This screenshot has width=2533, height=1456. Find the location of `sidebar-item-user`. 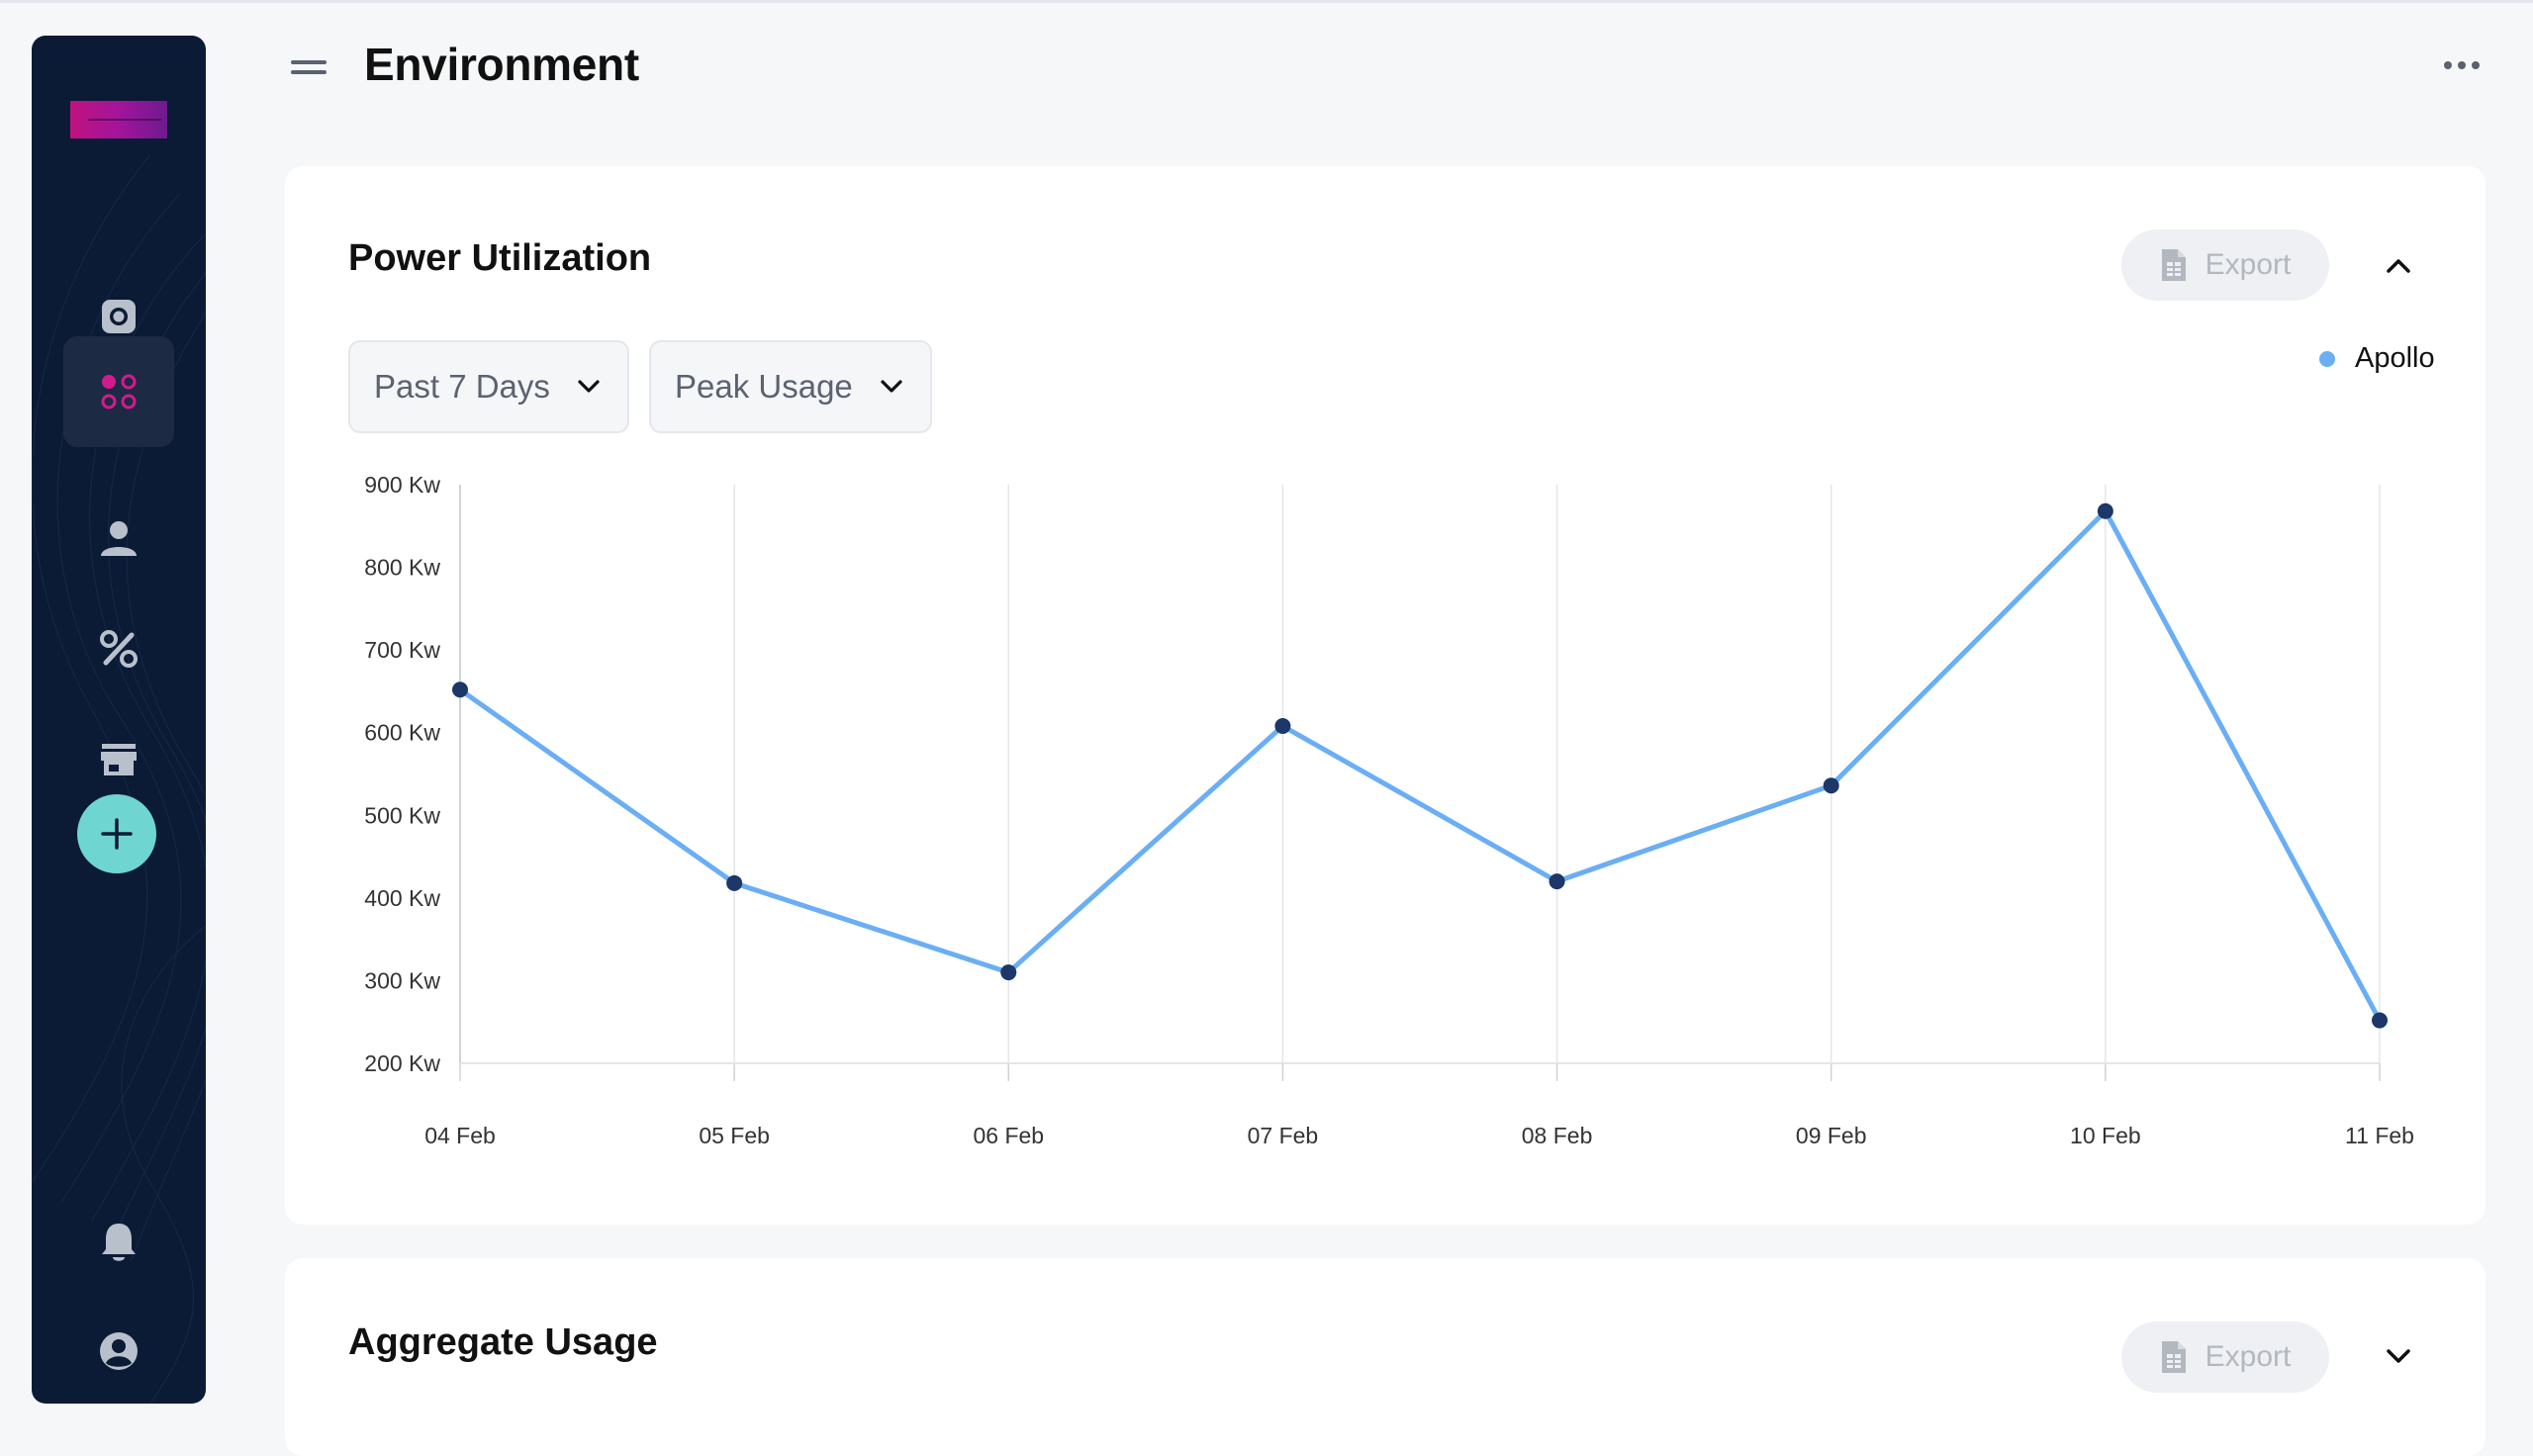

sidebar-item-user is located at coordinates (119, 538).